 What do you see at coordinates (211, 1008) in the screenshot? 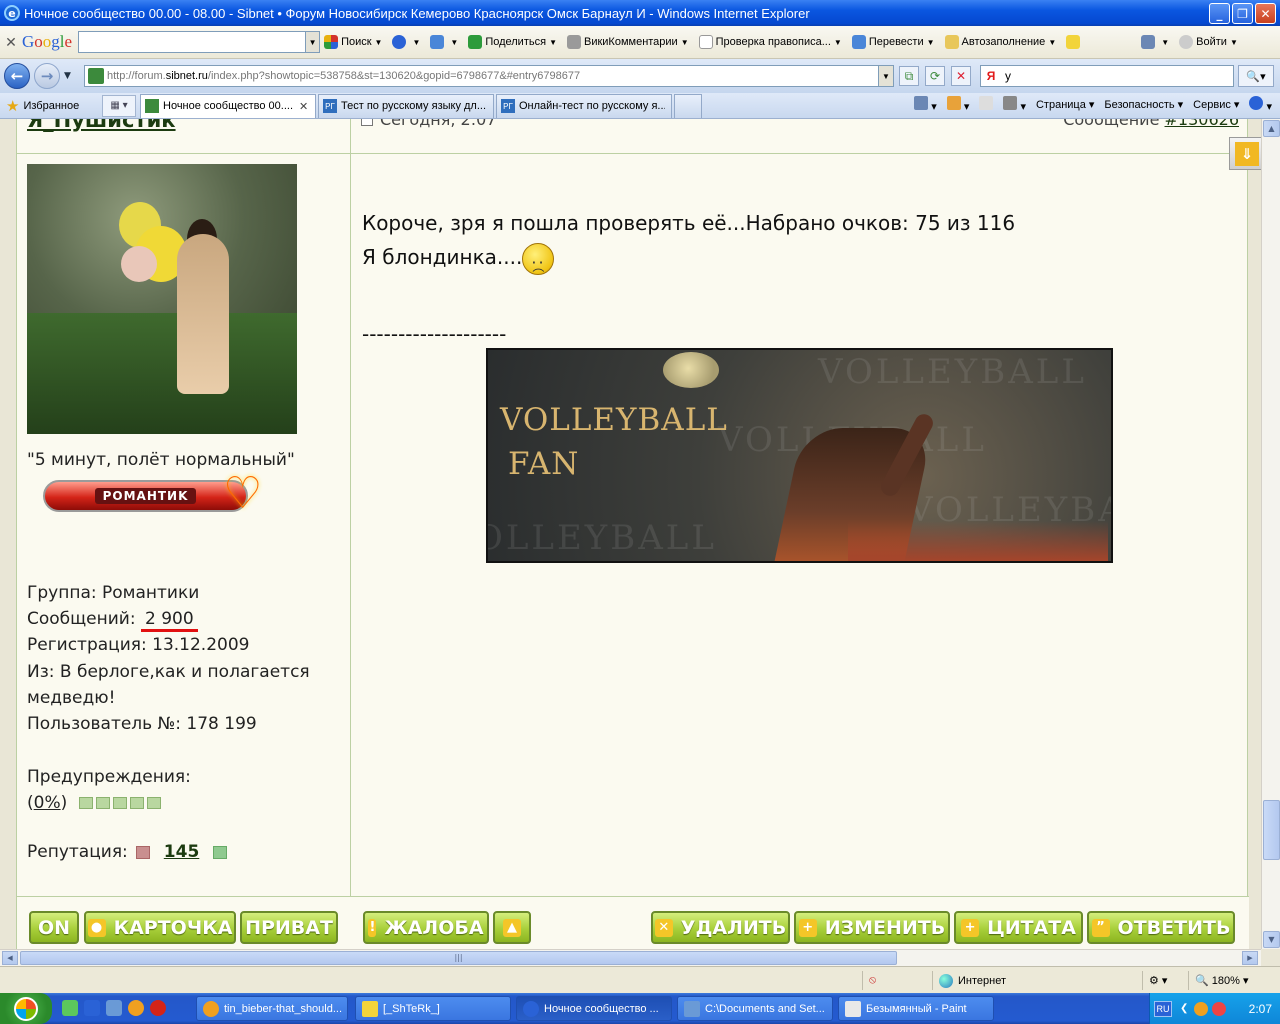
I see `app-icon` at bounding box center [211, 1008].